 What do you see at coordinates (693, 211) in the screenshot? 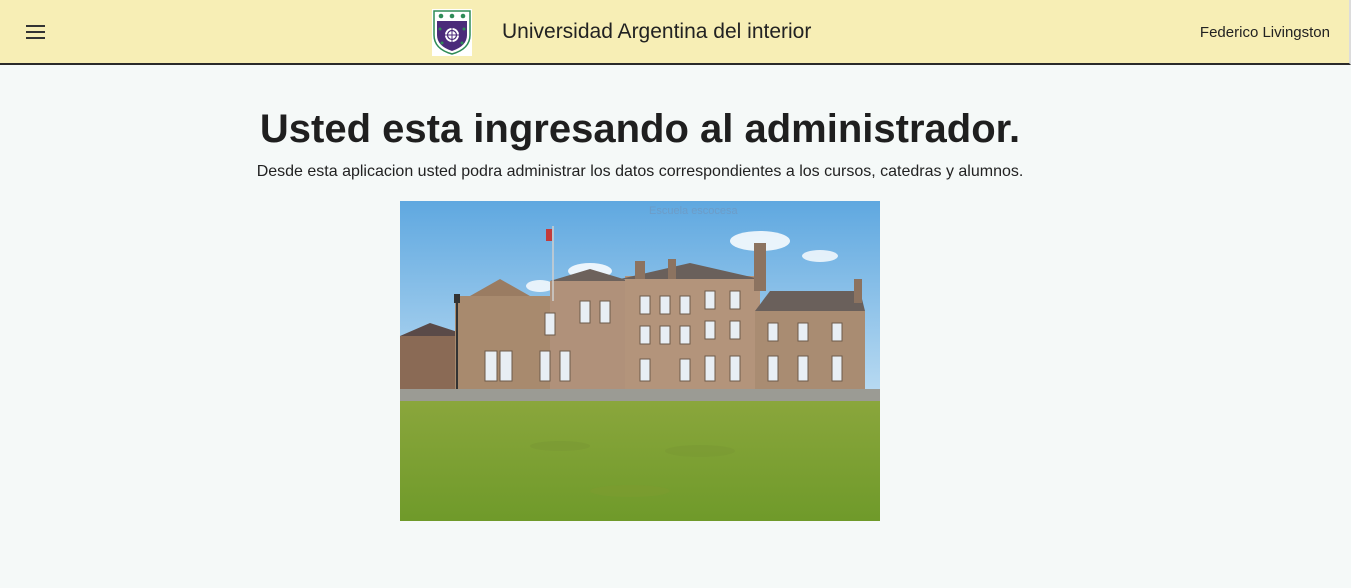
I see `image-caption: Escuela escocesa` at bounding box center [693, 211].